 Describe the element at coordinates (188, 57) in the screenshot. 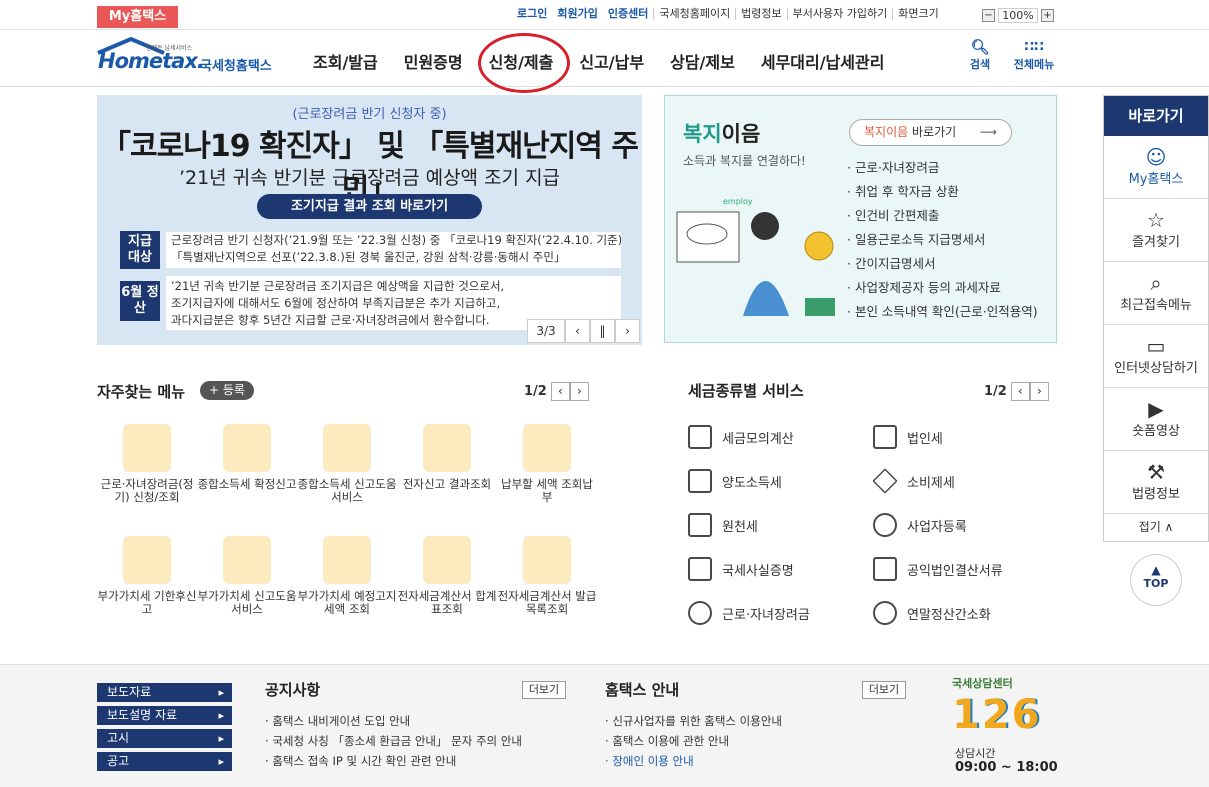

I see `hometax-logo: 언제든 납세서비스 Hometax. 국세청홈택스` at that location.